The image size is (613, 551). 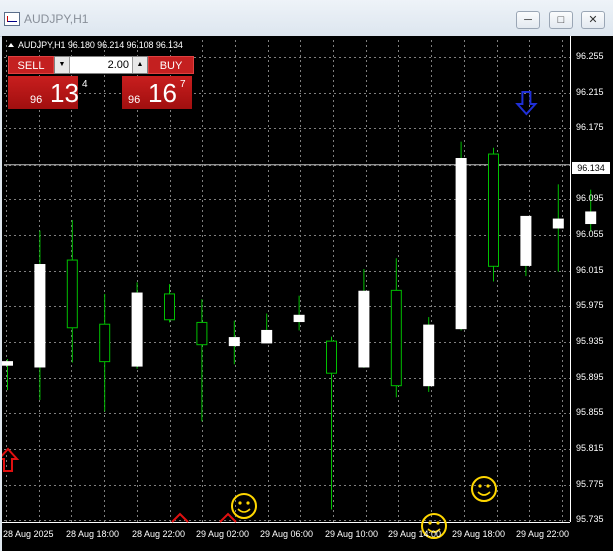 I want to click on time-axis-label: 29 Aug 18:00, so click(x=479, y=534).